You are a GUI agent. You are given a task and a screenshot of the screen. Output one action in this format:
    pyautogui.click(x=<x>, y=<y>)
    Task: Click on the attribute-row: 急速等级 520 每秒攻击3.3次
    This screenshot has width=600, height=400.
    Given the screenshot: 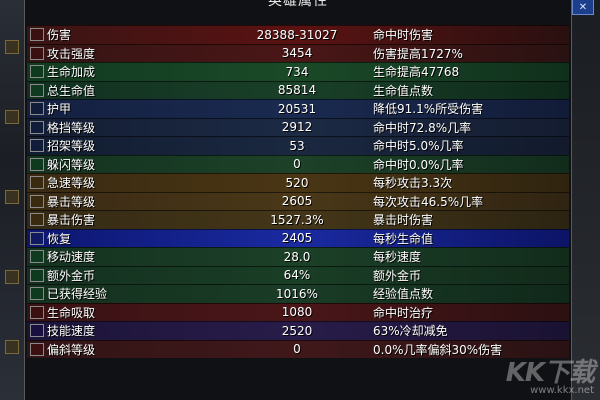 What is the action you would take?
    pyautogui.click(x=298, y=182)
    